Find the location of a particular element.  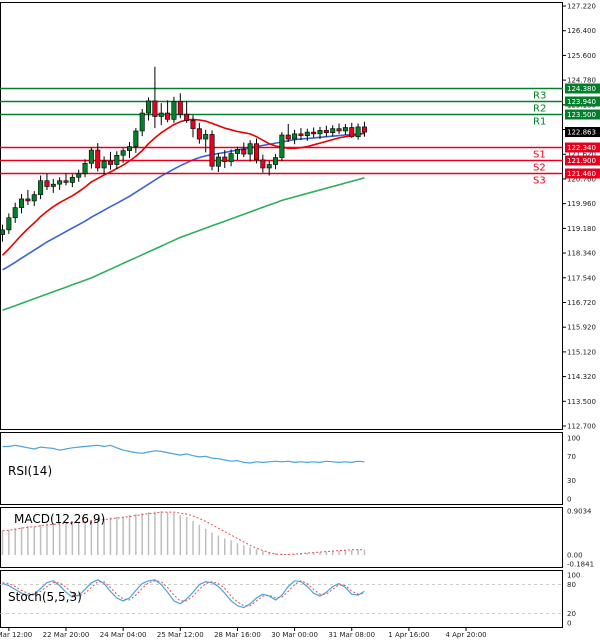

price-tick-label: 112.700 is located at coordinates (581, 427).